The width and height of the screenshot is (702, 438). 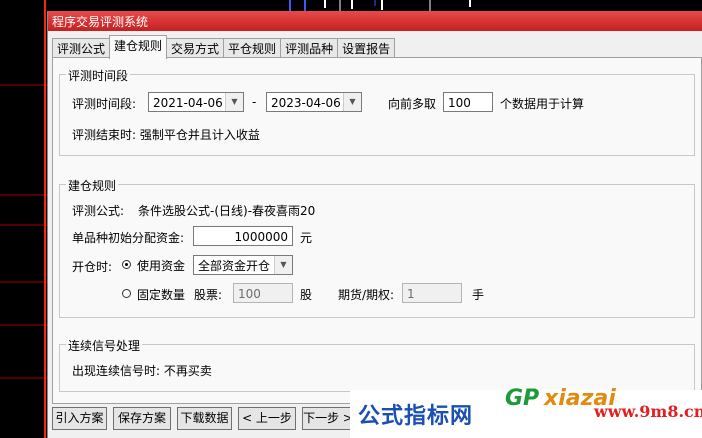 I want to click on end-date-value: 2023-04-06, so click(x=306, y=103).